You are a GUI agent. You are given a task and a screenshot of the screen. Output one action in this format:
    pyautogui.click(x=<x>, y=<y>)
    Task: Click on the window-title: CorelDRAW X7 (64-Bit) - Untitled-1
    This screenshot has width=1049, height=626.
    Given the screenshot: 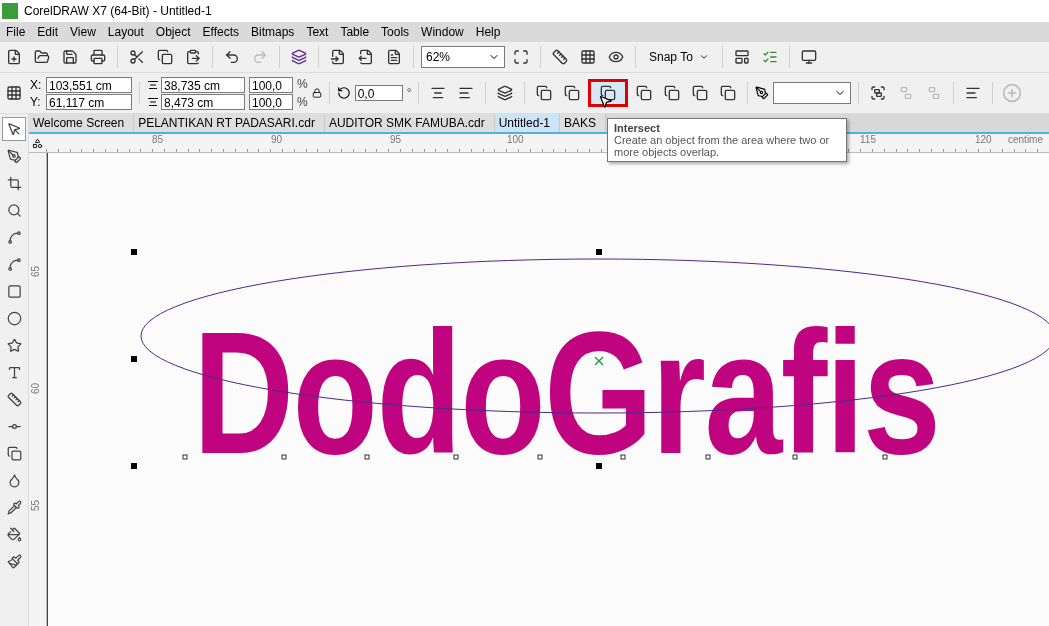 What is the action you would take?
    pyautogui.click(x=118, y=11)
    